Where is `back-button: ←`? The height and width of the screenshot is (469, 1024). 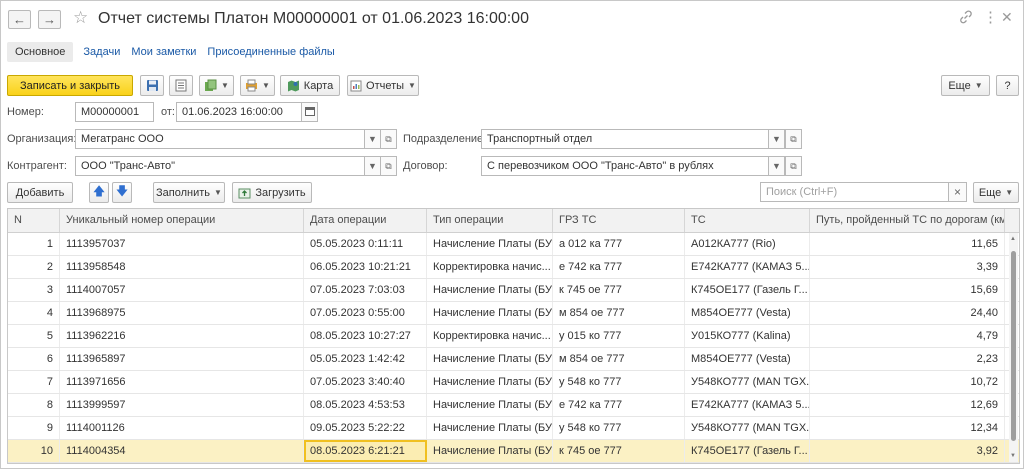
back-button: ← is located at coordinates (19, 19).